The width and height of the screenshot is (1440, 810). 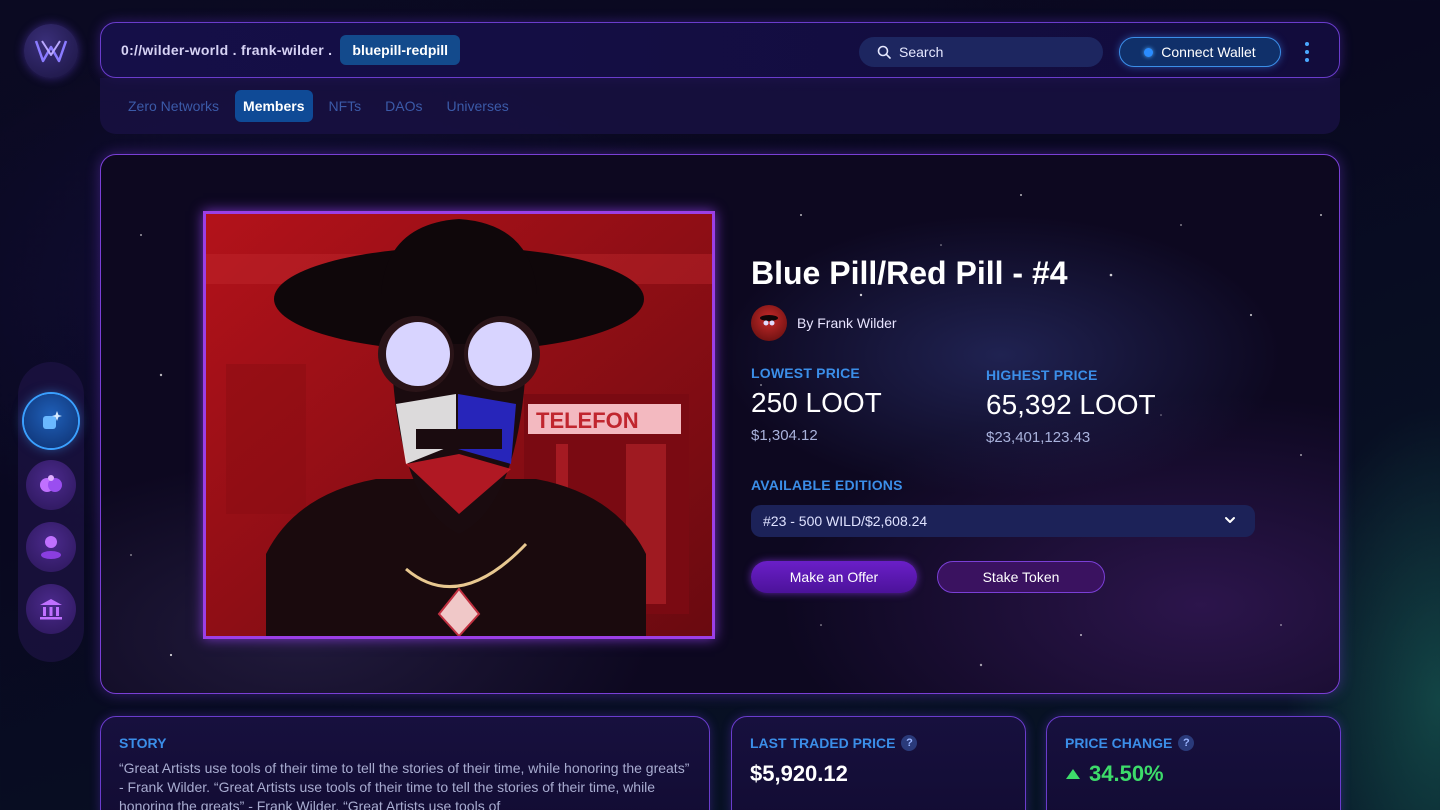 I want to click on lowest-price-usd: $1,304.12, so click(x=784, y=435).